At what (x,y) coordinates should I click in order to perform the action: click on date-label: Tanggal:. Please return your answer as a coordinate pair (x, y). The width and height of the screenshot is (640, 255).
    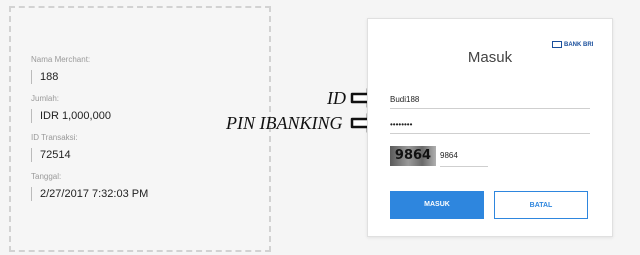
    Looking at the image, I should click on (46, 176).